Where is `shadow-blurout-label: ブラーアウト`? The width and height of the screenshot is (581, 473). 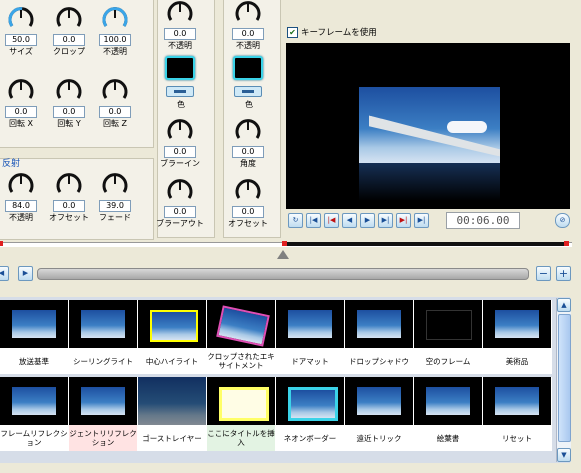
shadow-blurout-label: ブラーアウト is located at coordinates (180, 223).